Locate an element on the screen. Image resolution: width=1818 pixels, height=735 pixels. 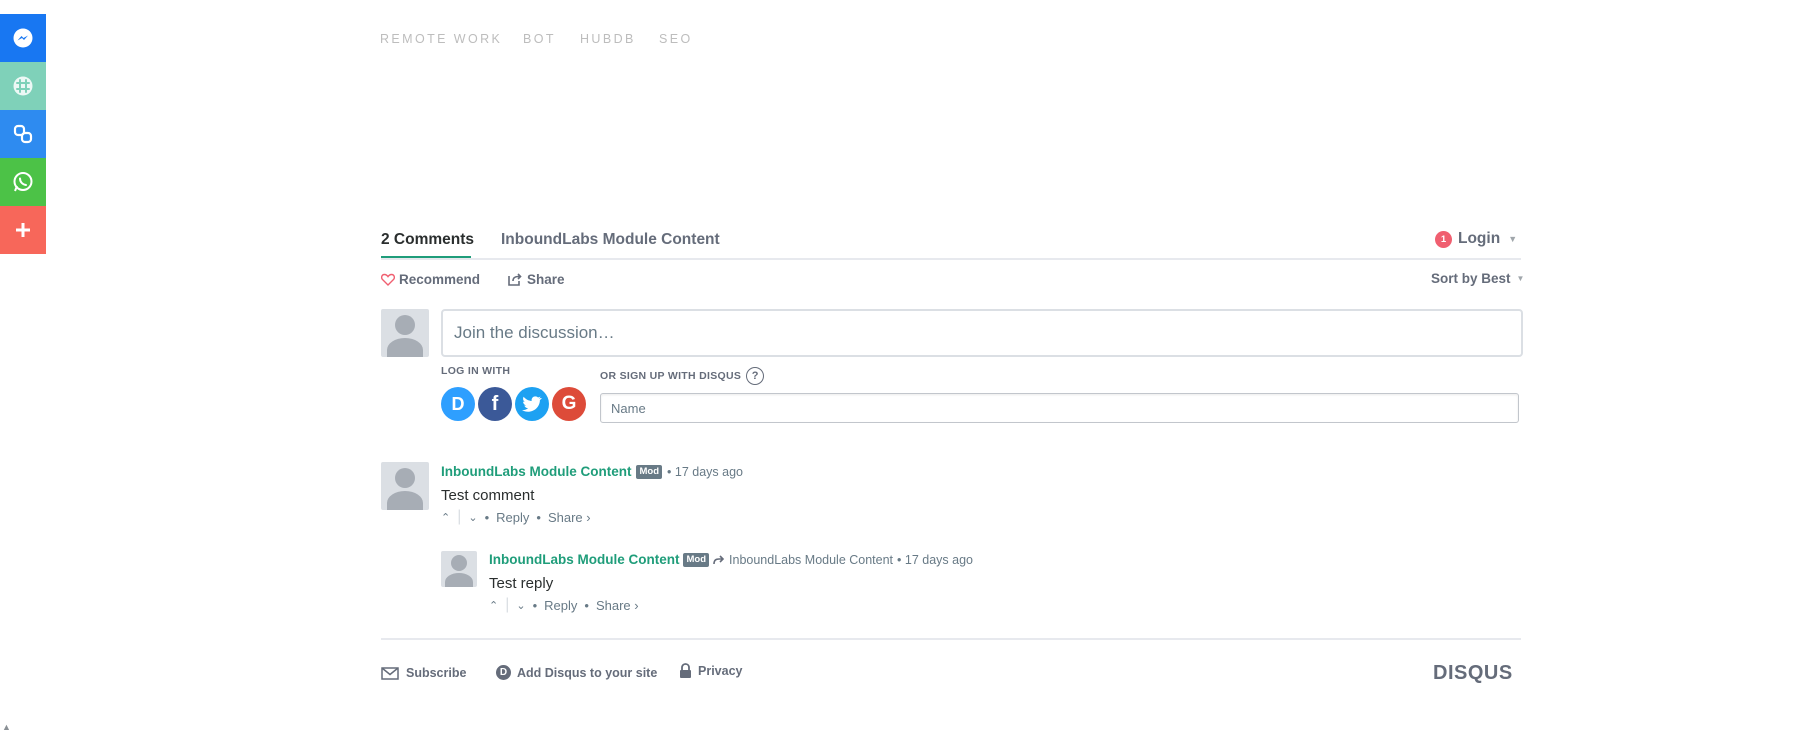
scroll-up-icon: ▲ is located at coordinates (6, 727).